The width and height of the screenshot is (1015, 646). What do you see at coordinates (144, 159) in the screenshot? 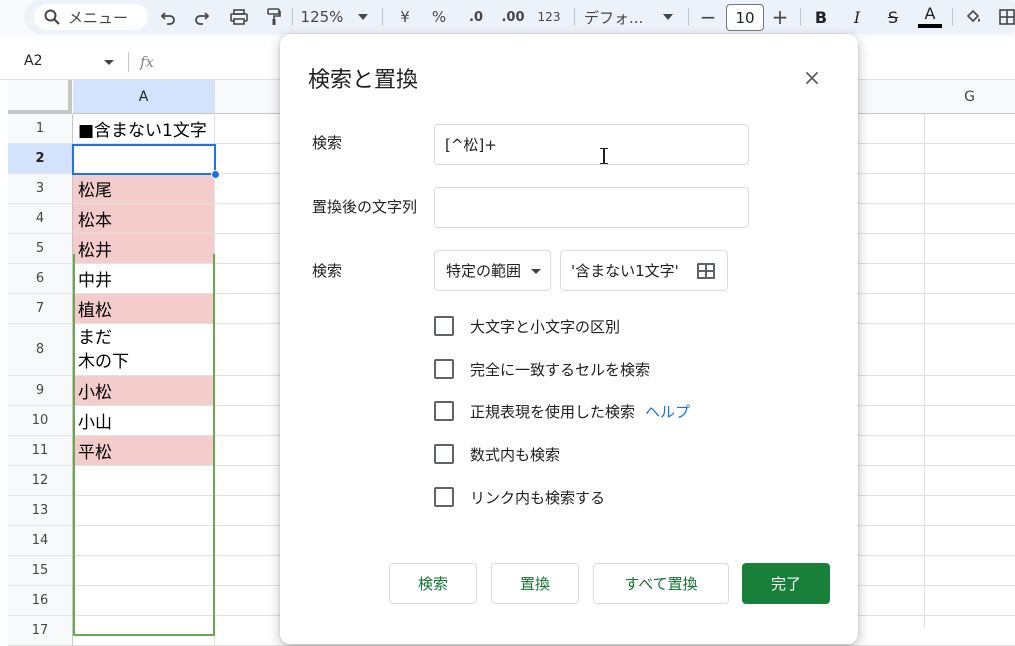
I see `active-cell-outline` at bounding box center [144, 159].